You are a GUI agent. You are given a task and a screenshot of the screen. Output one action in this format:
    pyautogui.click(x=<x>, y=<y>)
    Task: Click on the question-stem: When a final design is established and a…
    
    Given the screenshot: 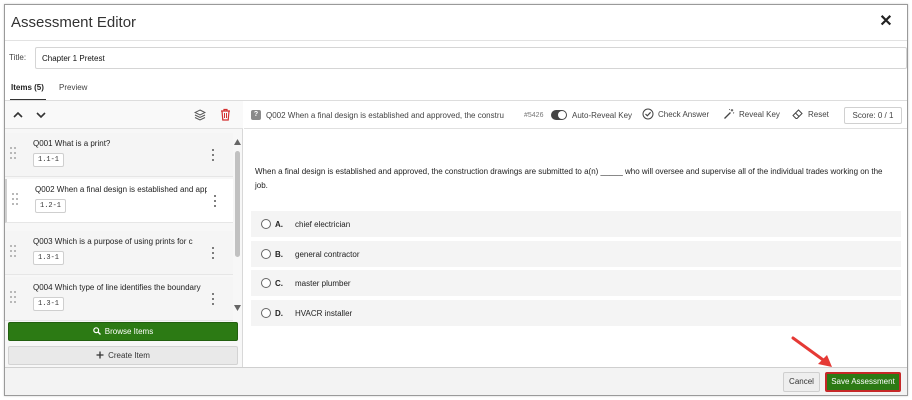 What is the action you would take?
    pyautogui.click(x=569, y=178)
    